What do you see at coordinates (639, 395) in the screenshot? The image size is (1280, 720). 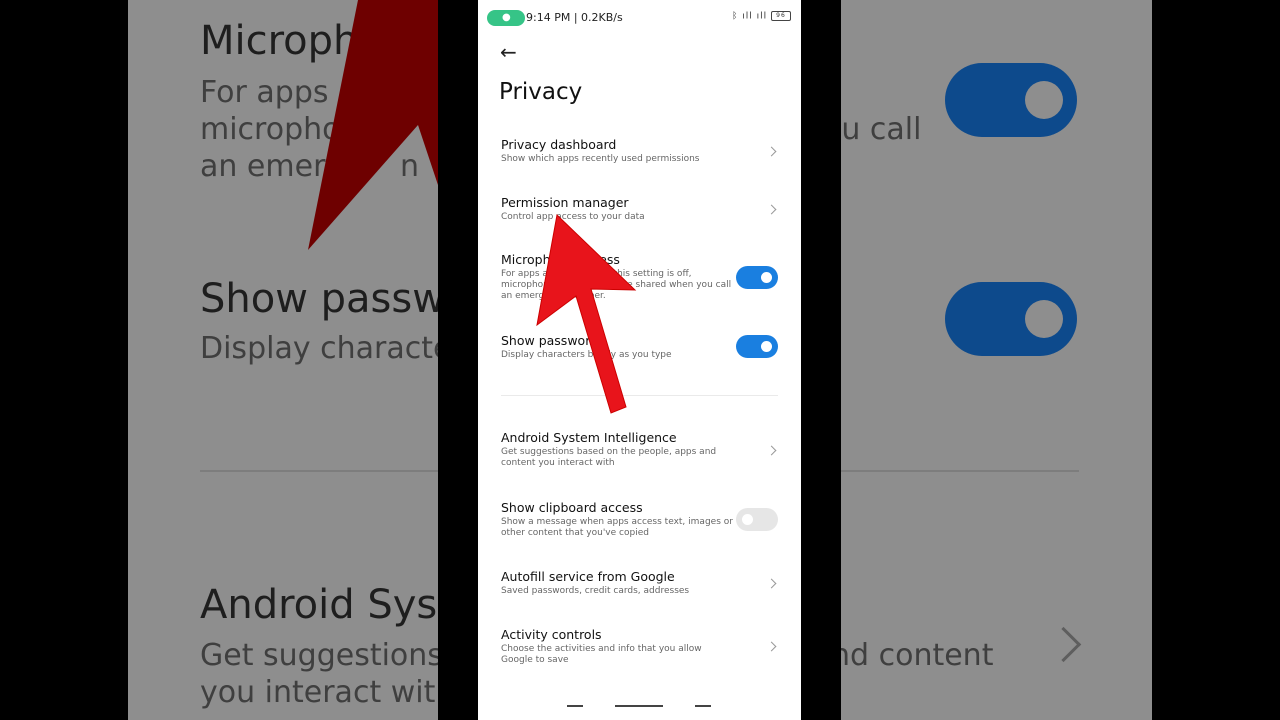 I see `section-divider` at bounding box center [639, 395].